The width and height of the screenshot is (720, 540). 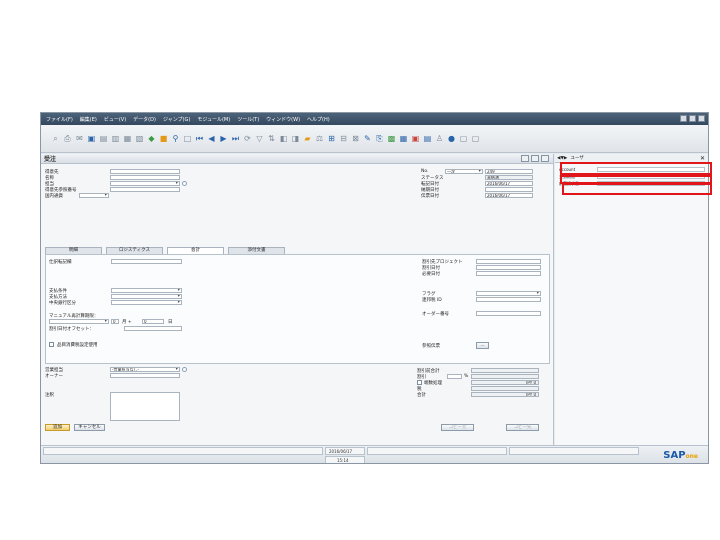 I want to click on window-a-icon: ▢, so click(x=463, y=138).